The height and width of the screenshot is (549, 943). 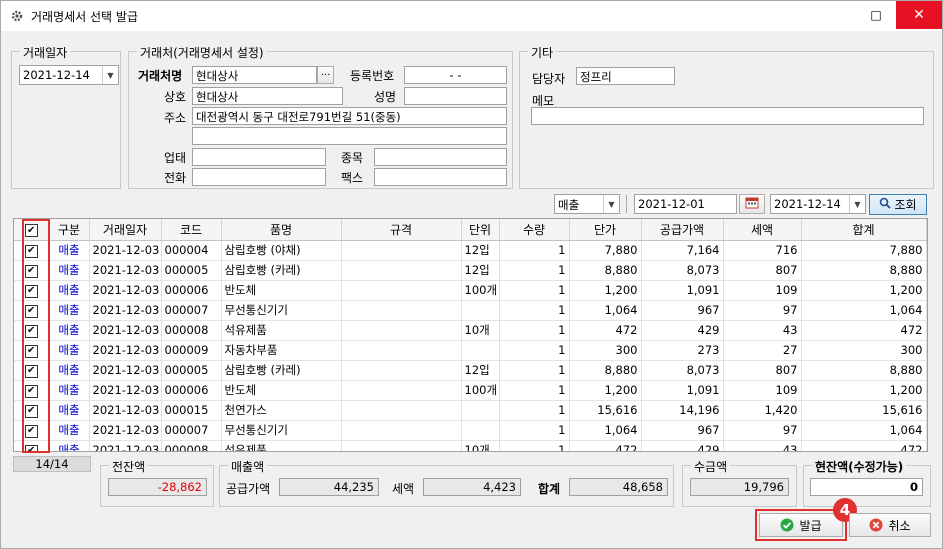 I want to click on close-button: ✕, so click(x=919, y=15).